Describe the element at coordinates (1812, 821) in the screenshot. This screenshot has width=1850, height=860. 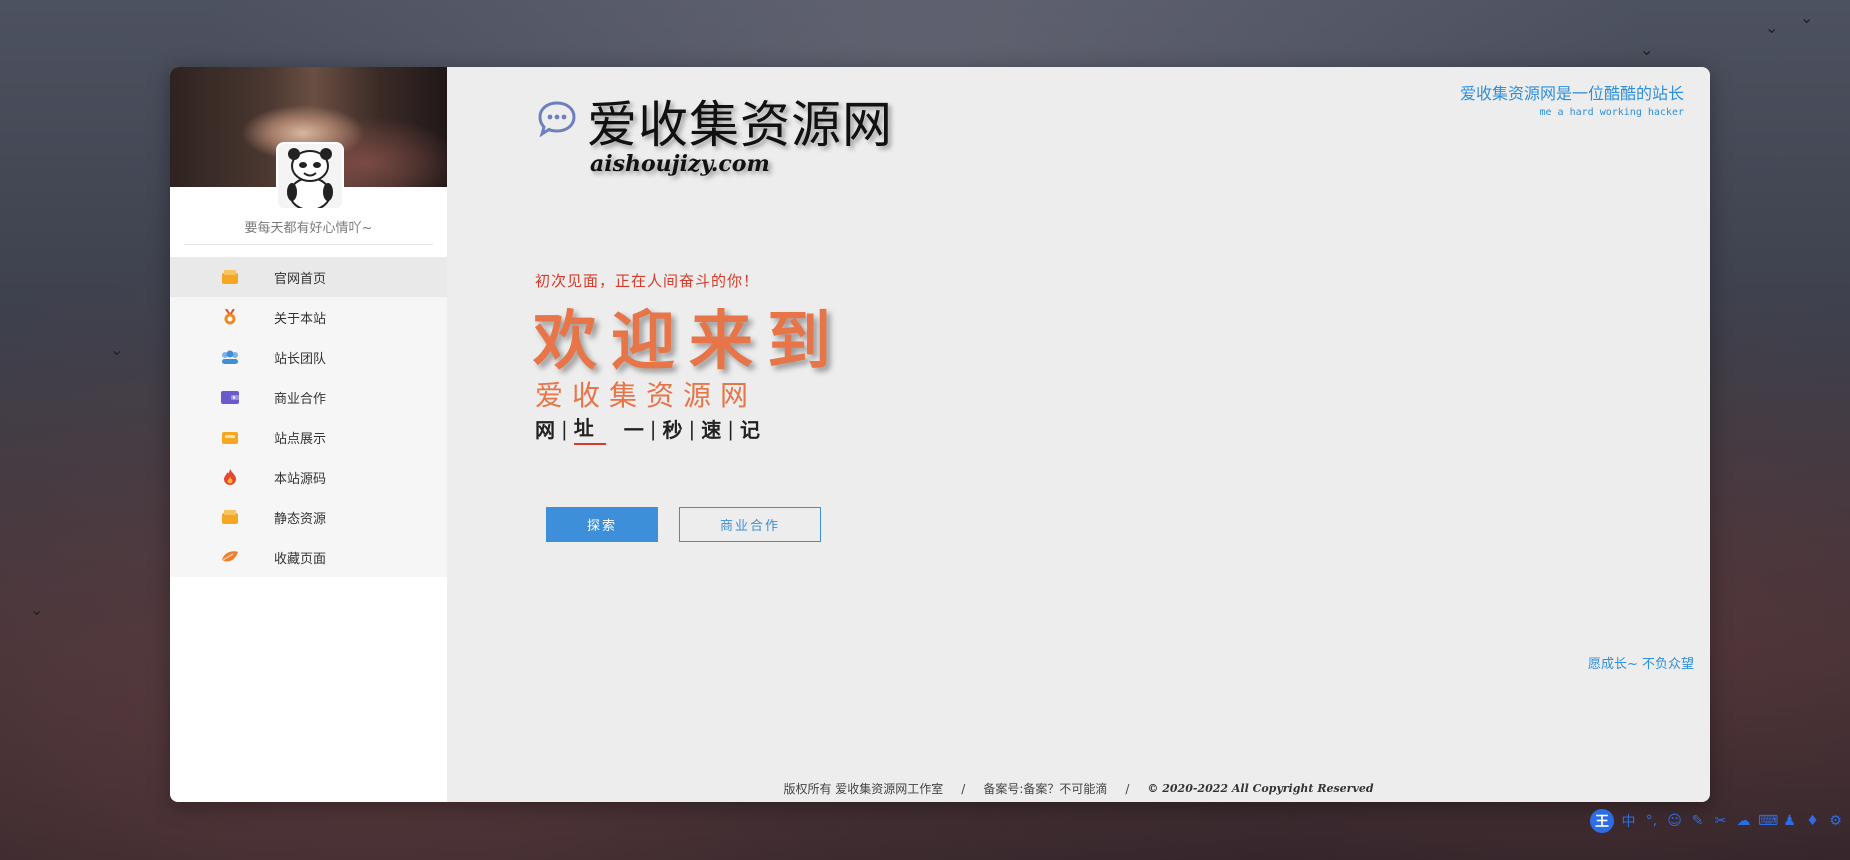
I see `ime-skin-icon: ♦` at that location.